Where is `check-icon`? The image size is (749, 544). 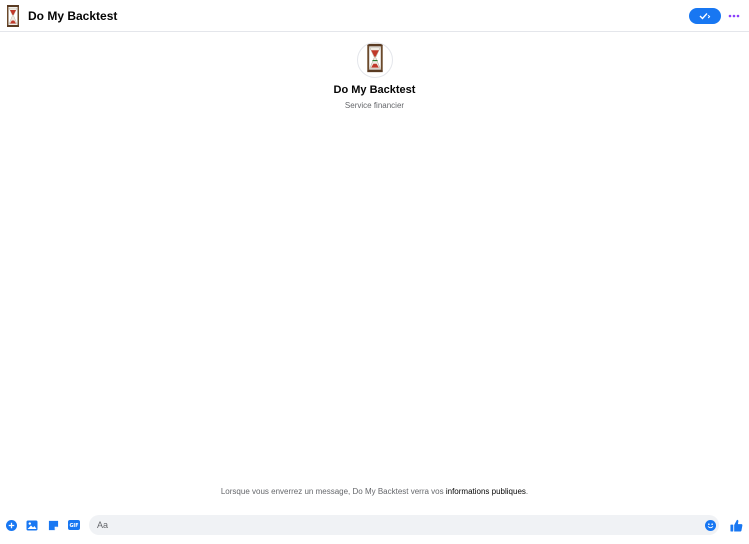
check-icon is located at coordinates (705, 16).